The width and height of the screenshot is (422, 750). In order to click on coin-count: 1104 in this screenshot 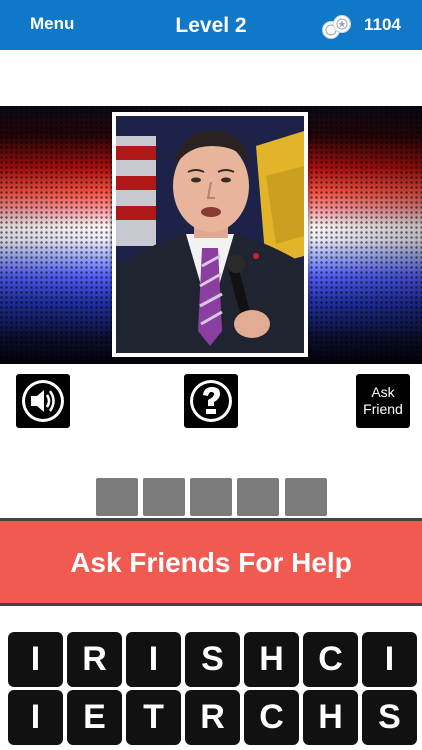, I will do `click(382, 24)`.